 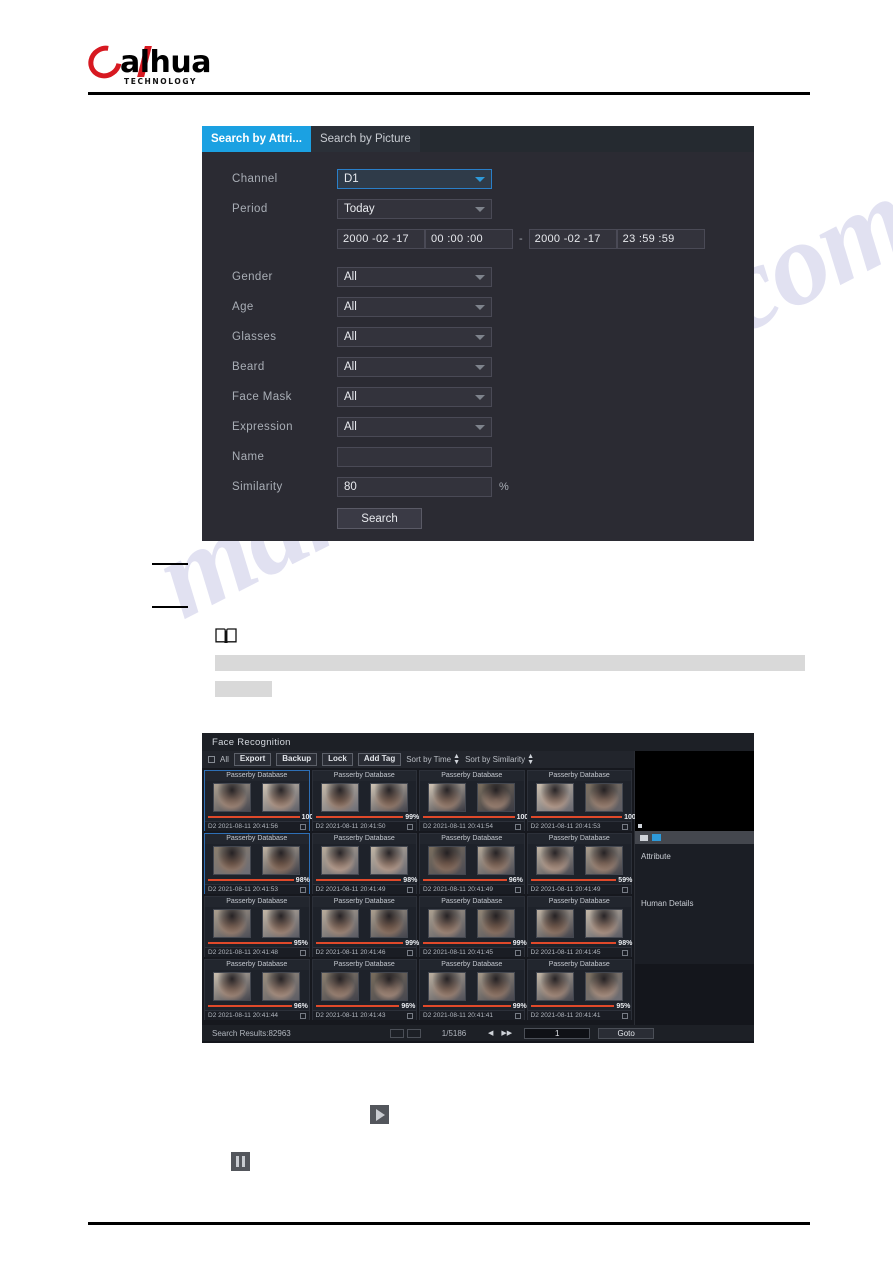 What do you see at coordinates (160, 81) in the screenshot?
I see `logo-tagline: TECHNOLOGY` at bounding box center [160, 81].